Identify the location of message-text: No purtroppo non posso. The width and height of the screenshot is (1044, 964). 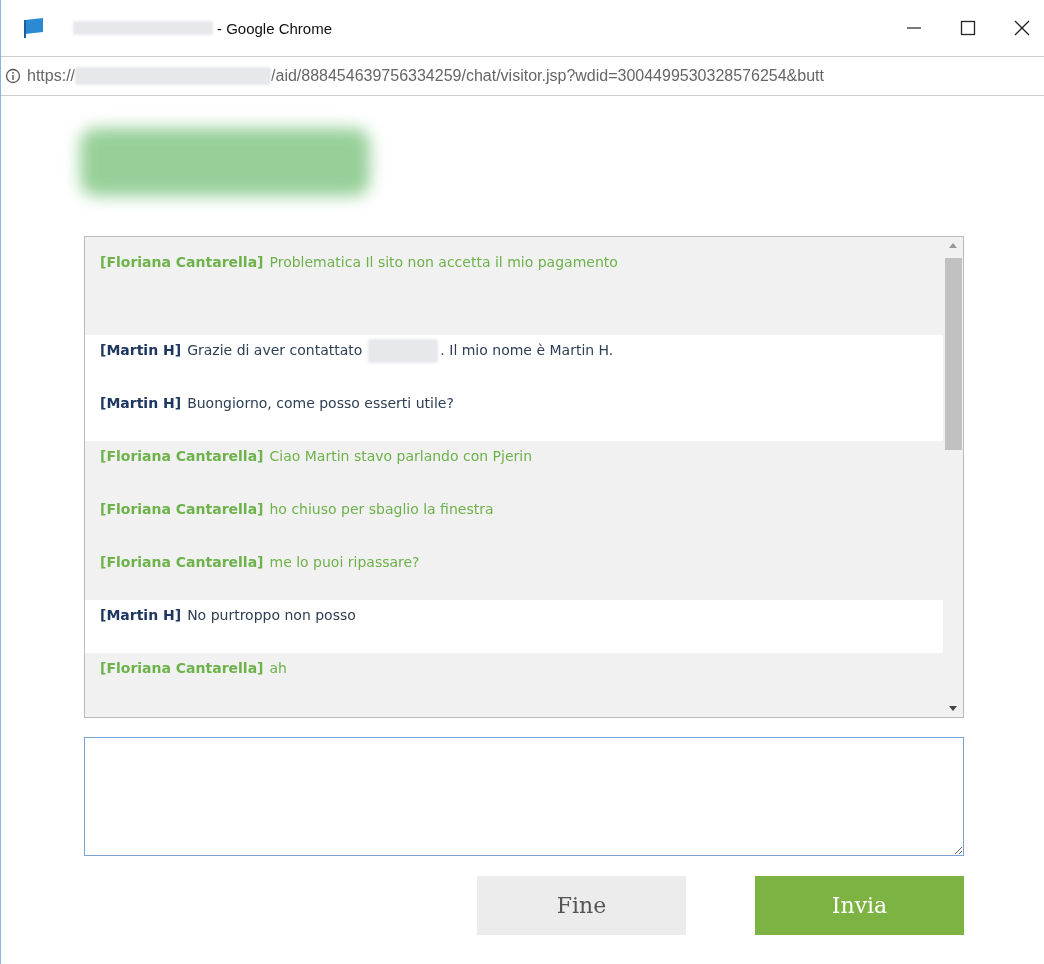
(271, 615).